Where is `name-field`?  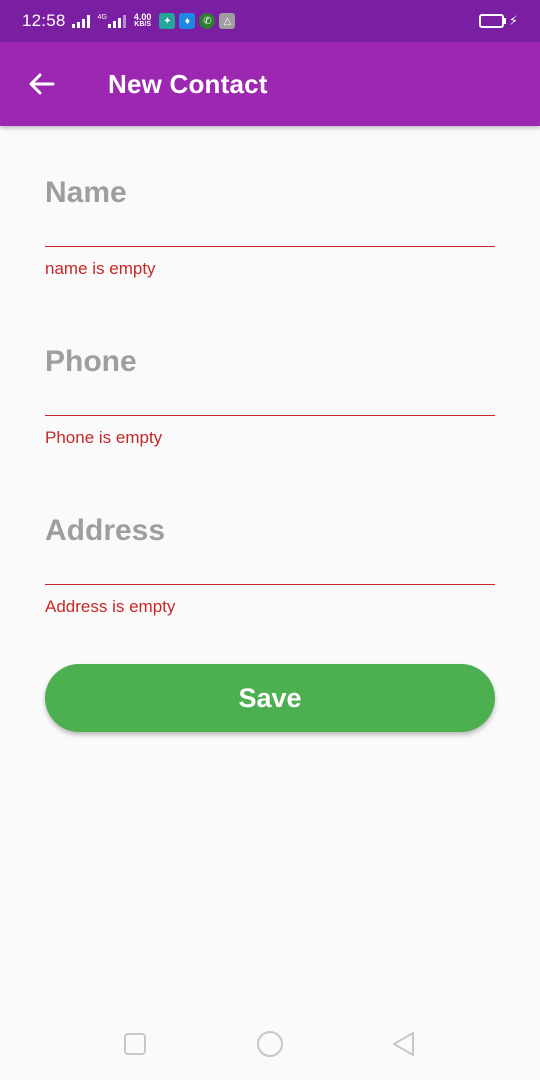
name-field is located at coordinates (270, 206).